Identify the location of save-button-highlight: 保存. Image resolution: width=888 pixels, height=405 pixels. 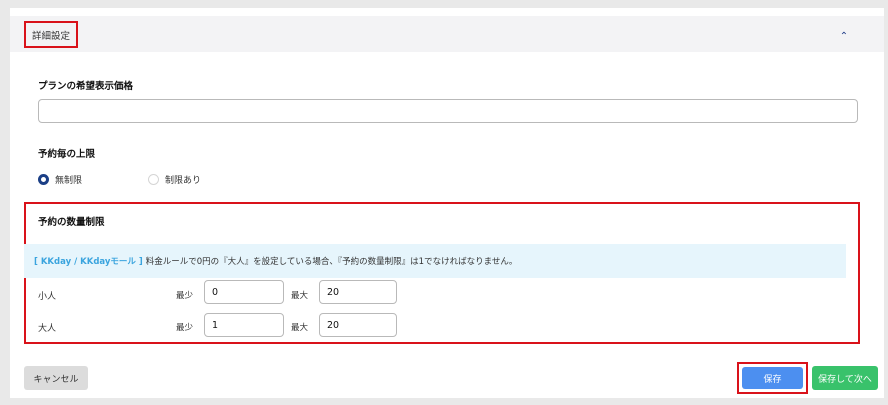
(772, 378).